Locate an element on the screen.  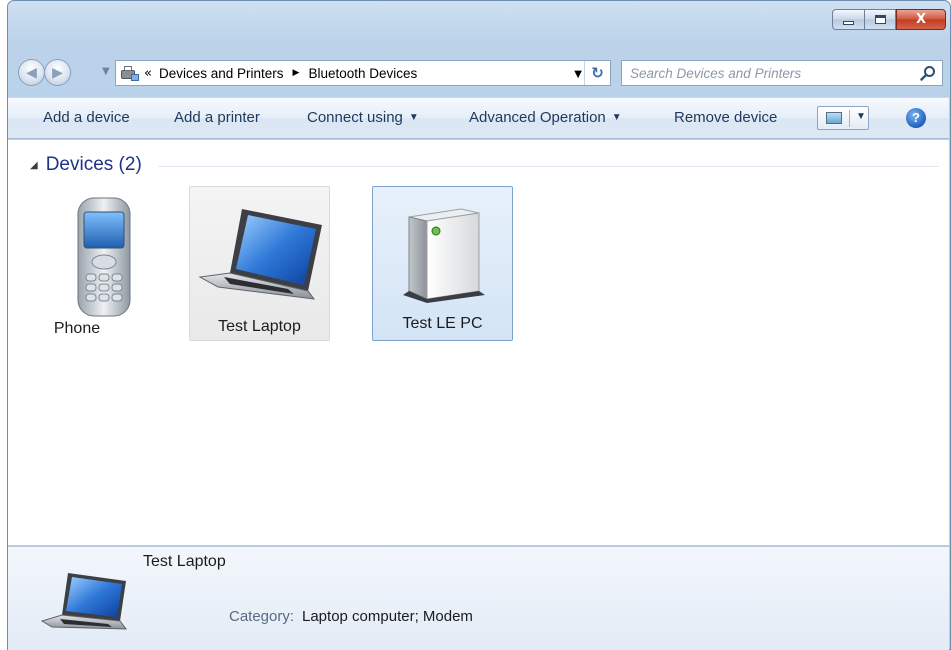
device-label: Test LE PC is located at coordinates (442, 323).